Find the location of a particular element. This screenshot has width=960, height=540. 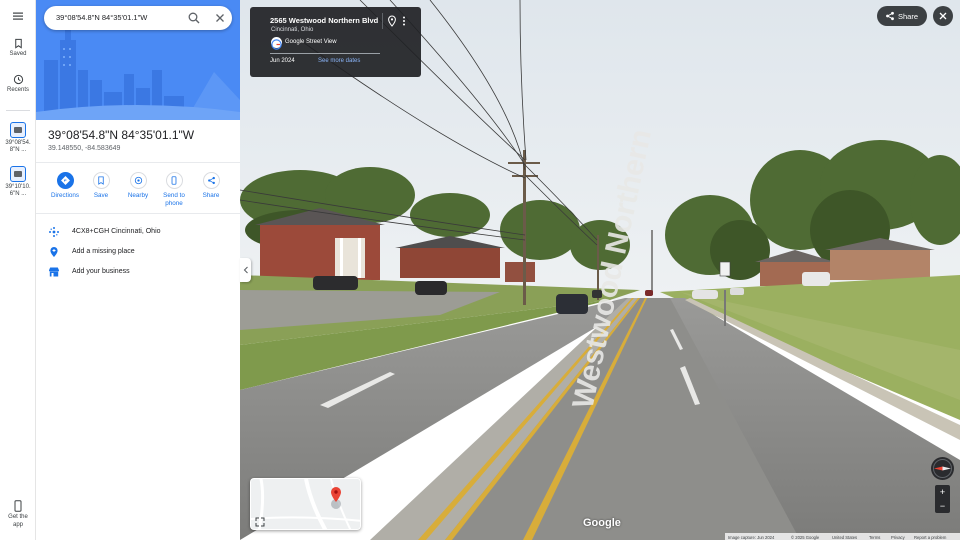

search-box: 39°08'54.8"N 84°35'01.1"W is located at coordinates (138, 18).